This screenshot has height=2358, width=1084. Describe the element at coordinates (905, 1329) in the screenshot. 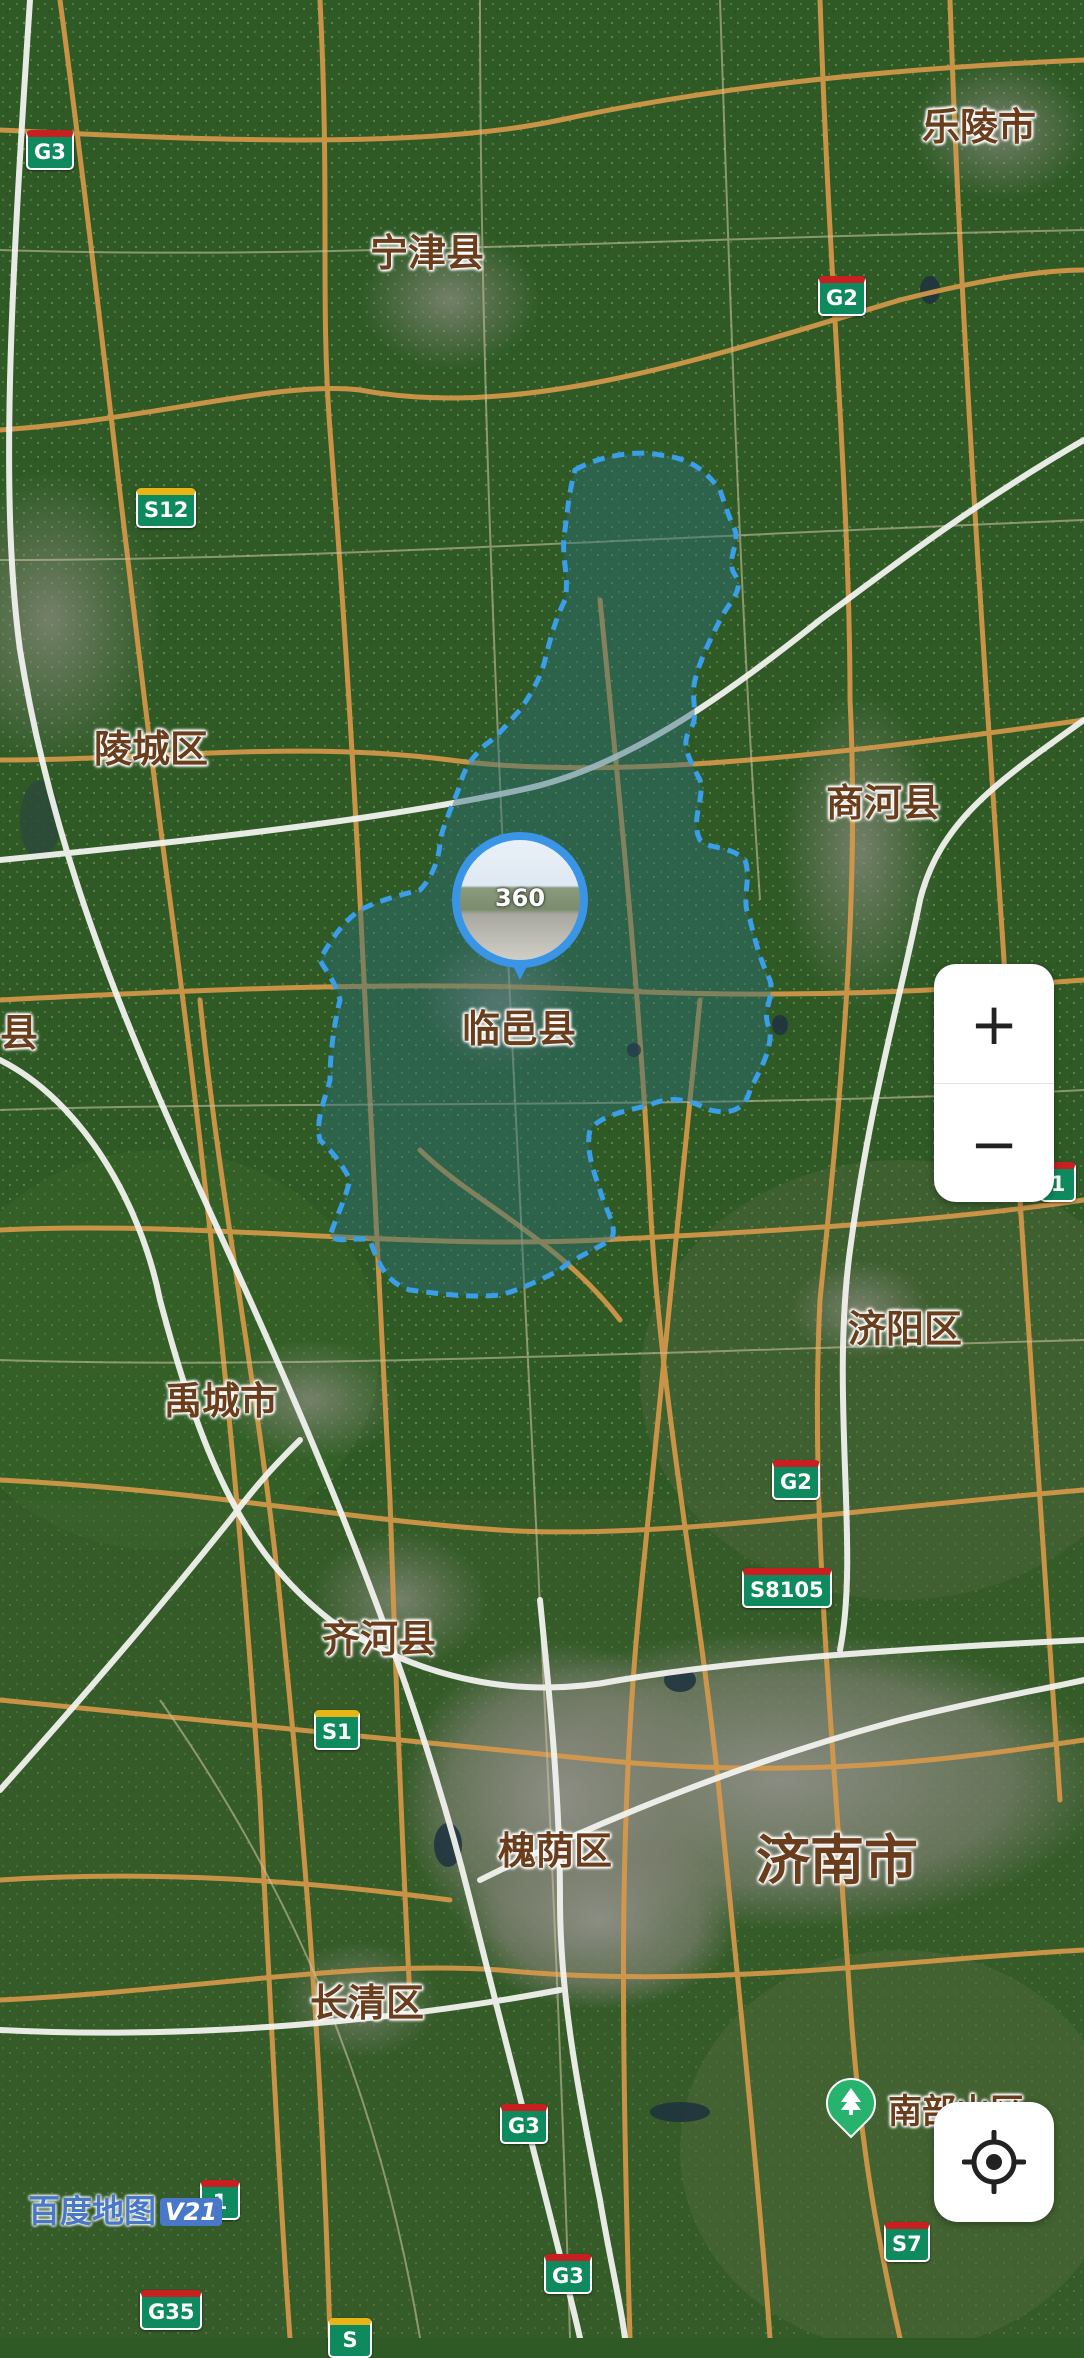

I see `place-label-jiyang: 济阳区` at that location.